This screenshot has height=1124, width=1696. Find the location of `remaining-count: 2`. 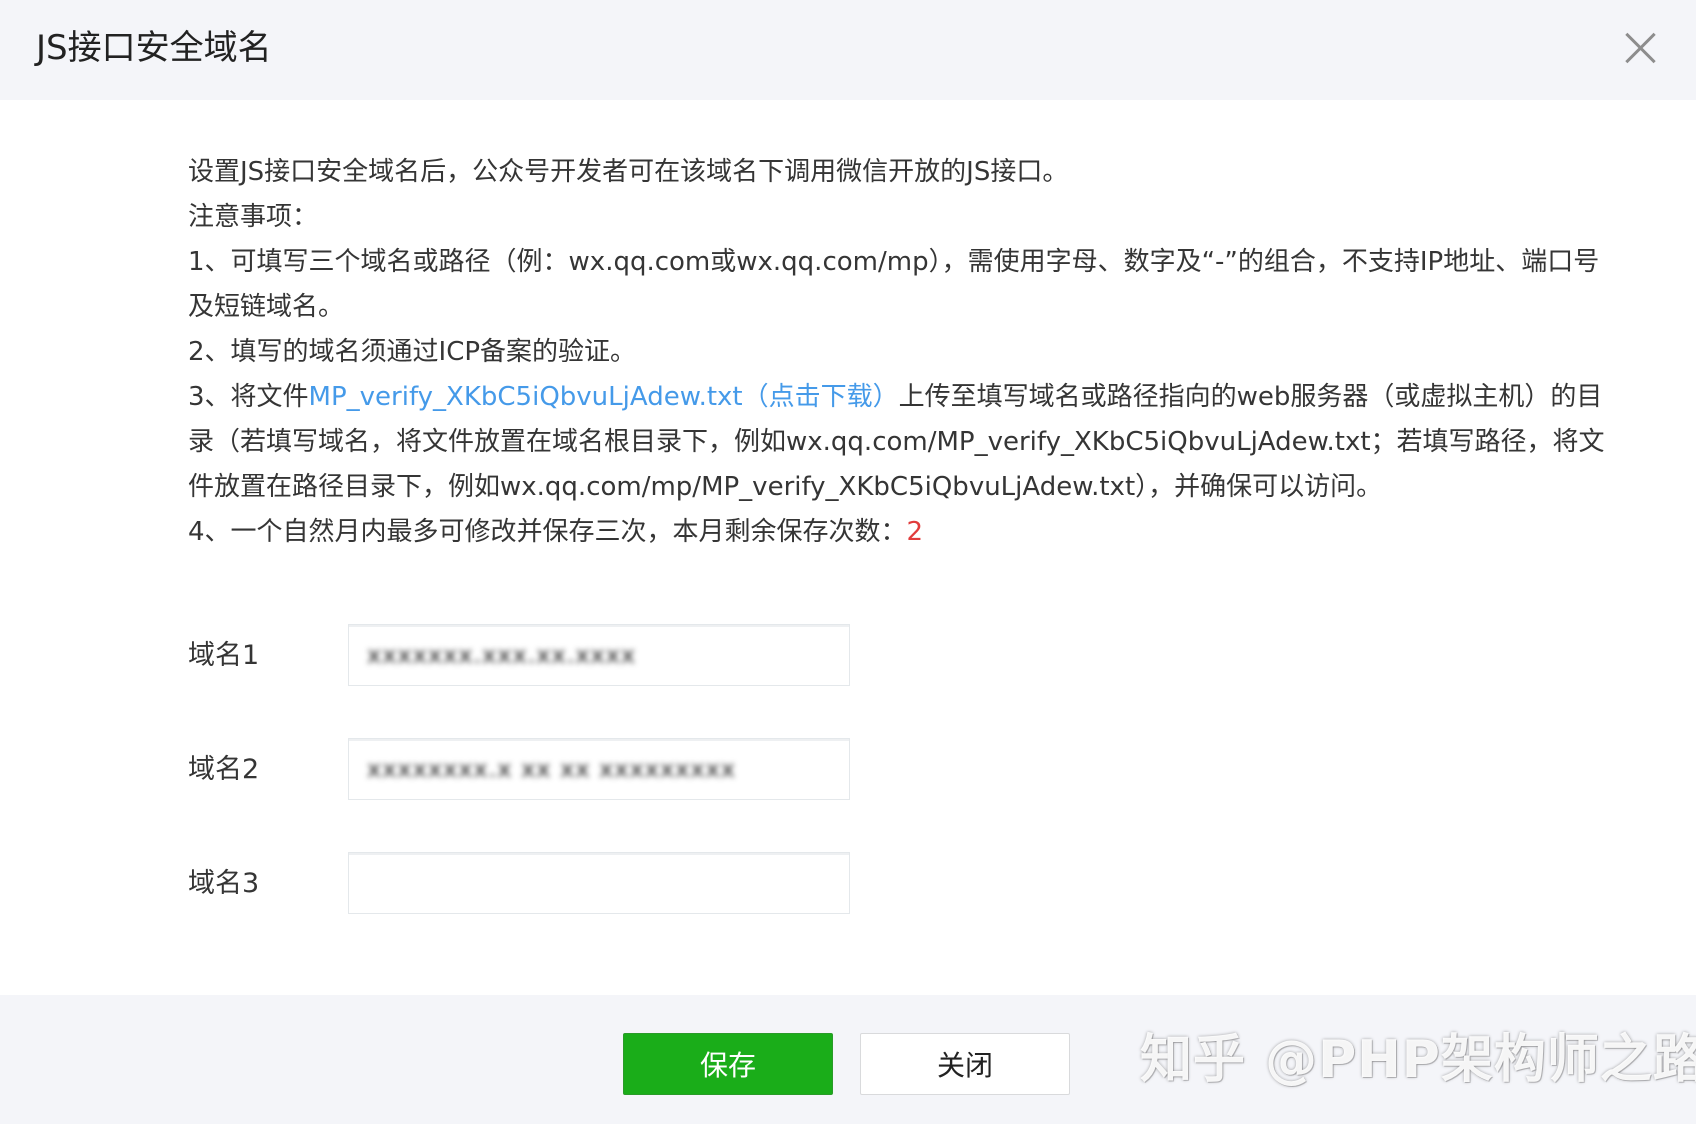

remaining-count: 2 is located at coordinates (915, 532).